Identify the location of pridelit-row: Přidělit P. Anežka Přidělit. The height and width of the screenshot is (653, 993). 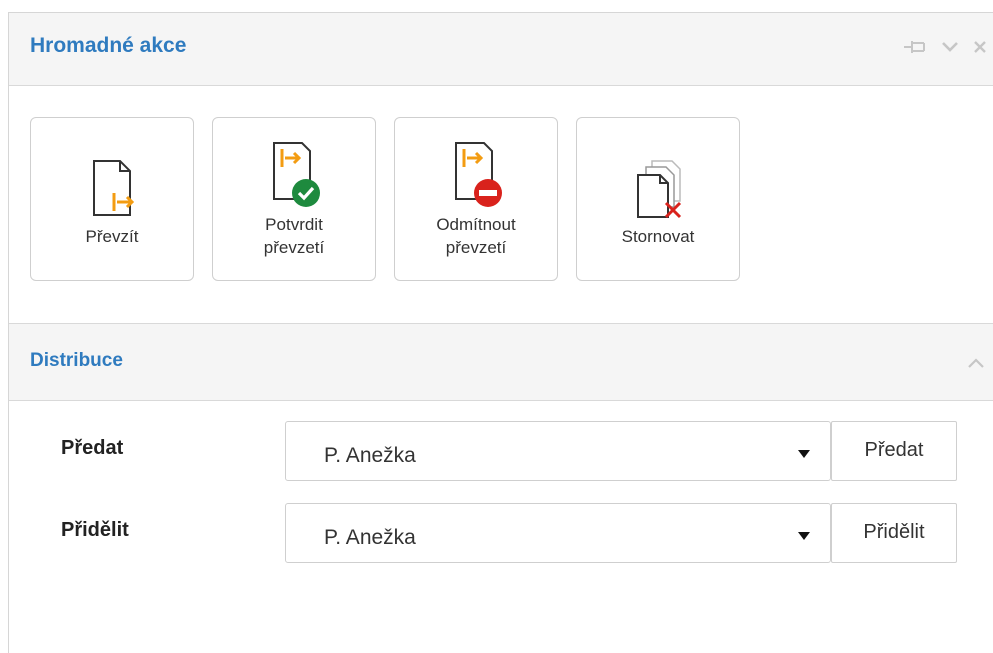
(501, 534).